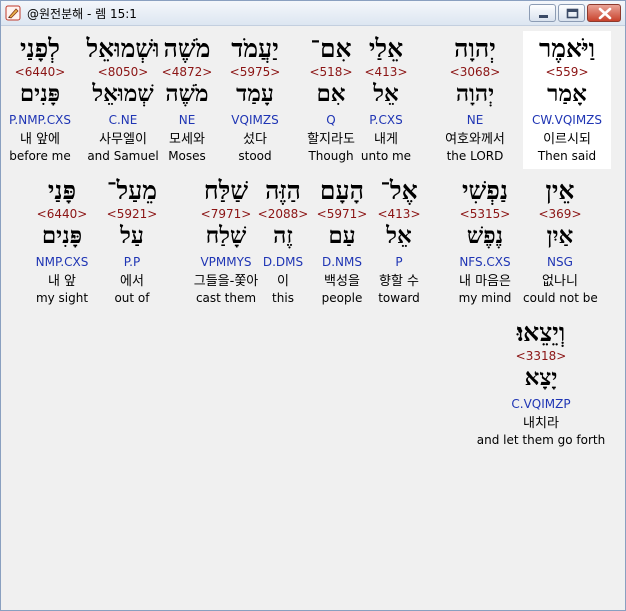 The height and width of the screenshot is (611, 626). I want to click on hebrew-word: מֹשֶׁה, so click(187, 48).